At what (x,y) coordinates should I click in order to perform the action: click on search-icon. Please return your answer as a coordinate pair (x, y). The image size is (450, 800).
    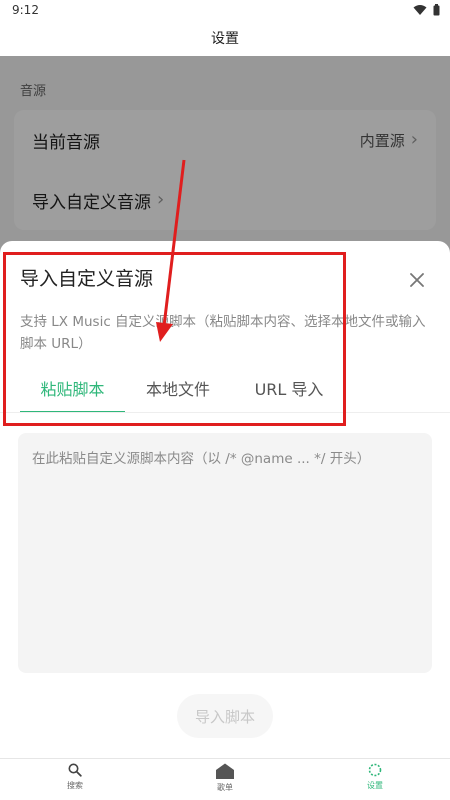
    Looking at the image, I should click on (75, 770).